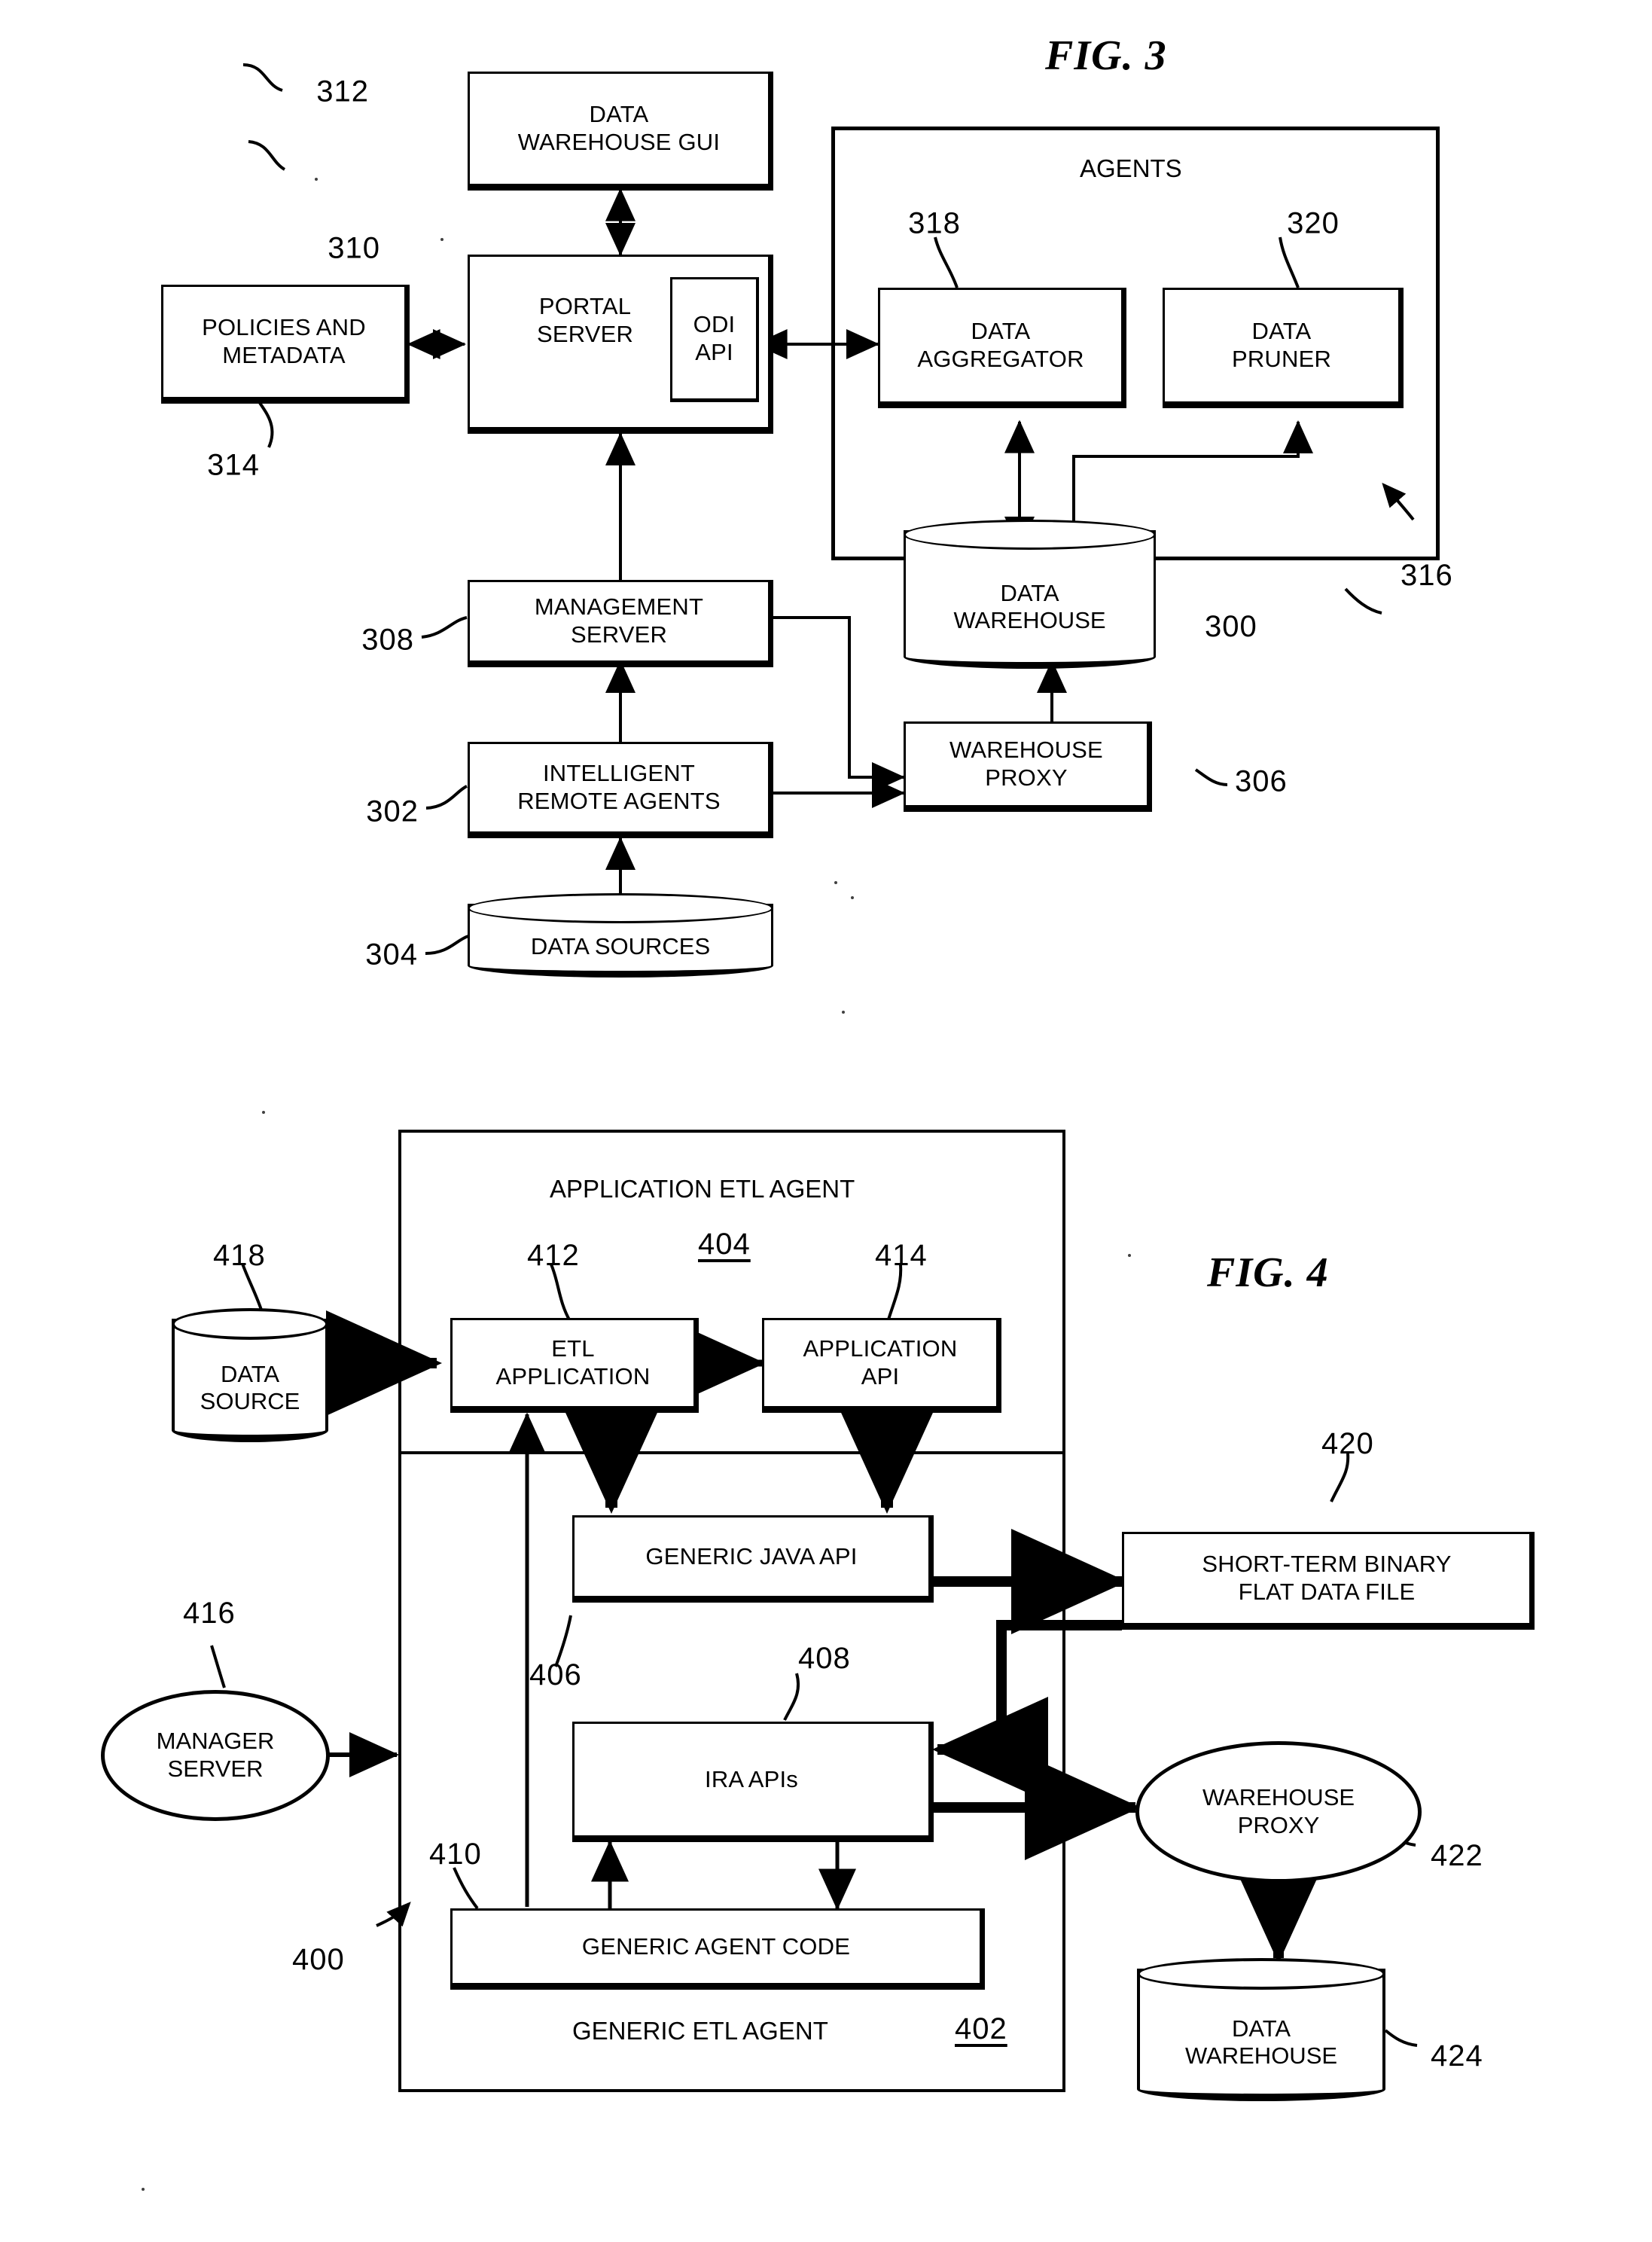  What do you see at coordinates (354, 248) in the screenshot?
I see `ref-310: 310` at bounding box center [354, 248].